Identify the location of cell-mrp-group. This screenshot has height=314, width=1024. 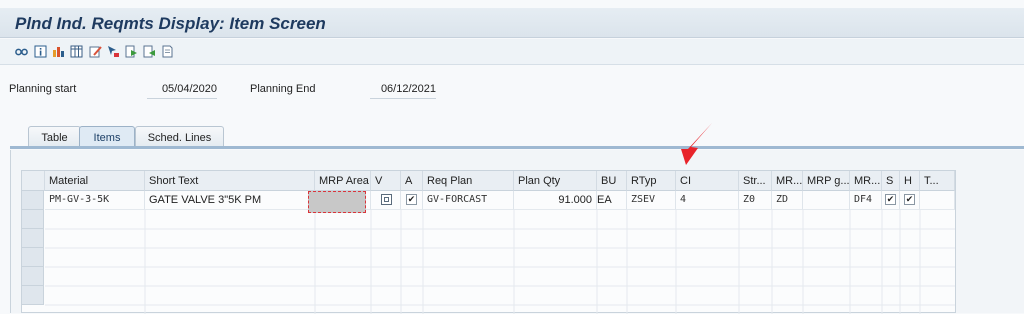
(826, 200).